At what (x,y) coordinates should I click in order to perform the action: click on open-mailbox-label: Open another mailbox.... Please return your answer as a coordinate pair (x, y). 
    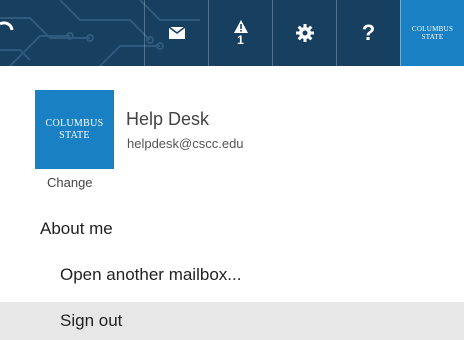
    Looking at the image, I should click on (151, 274).